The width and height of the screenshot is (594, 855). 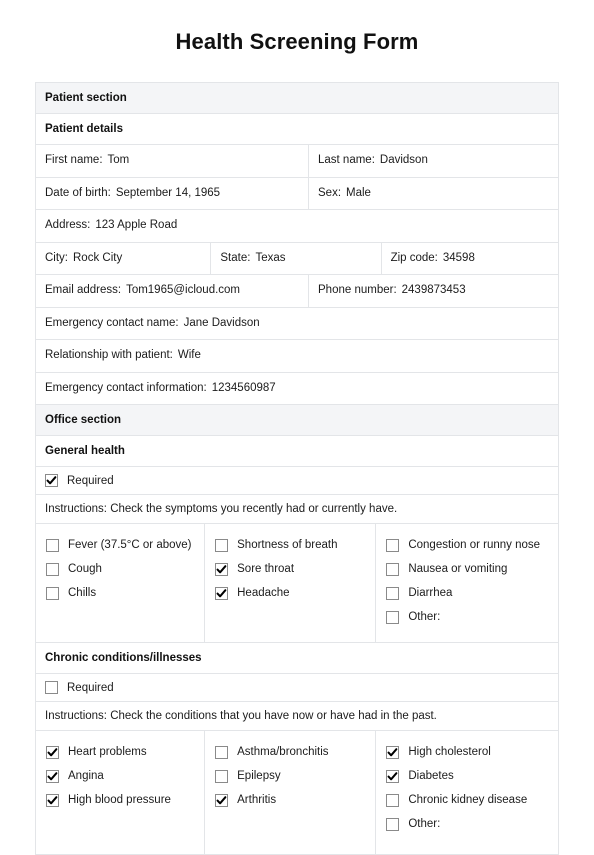 What do you see at coordinates (90, 480) in the screenshot?
I see `general-health-required-label: Required` at bounding box center [90, 480].